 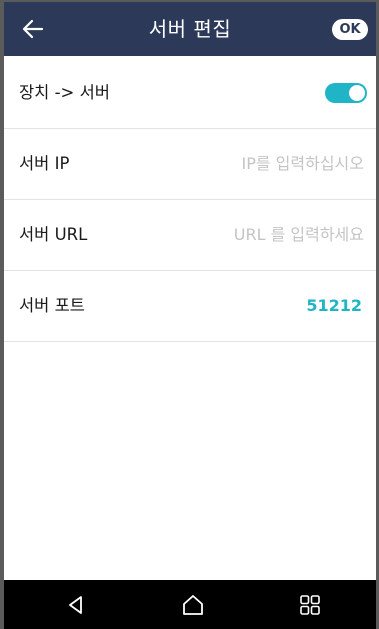 I want to click on system-nav-bar, so click(x=190, y=604).